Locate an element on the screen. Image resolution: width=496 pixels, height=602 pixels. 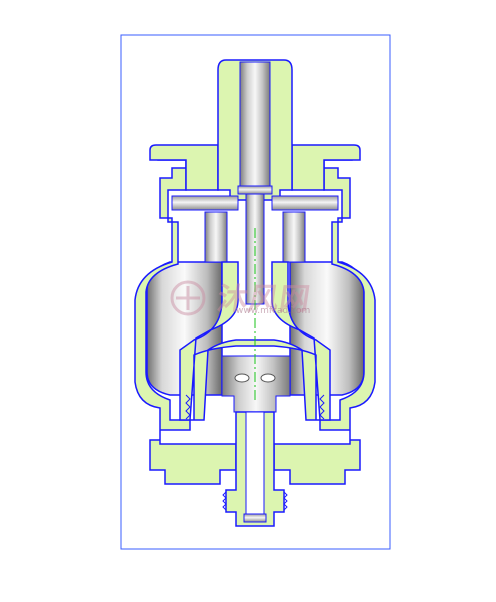
left-connector-rod is located at coordinates (205, 203).